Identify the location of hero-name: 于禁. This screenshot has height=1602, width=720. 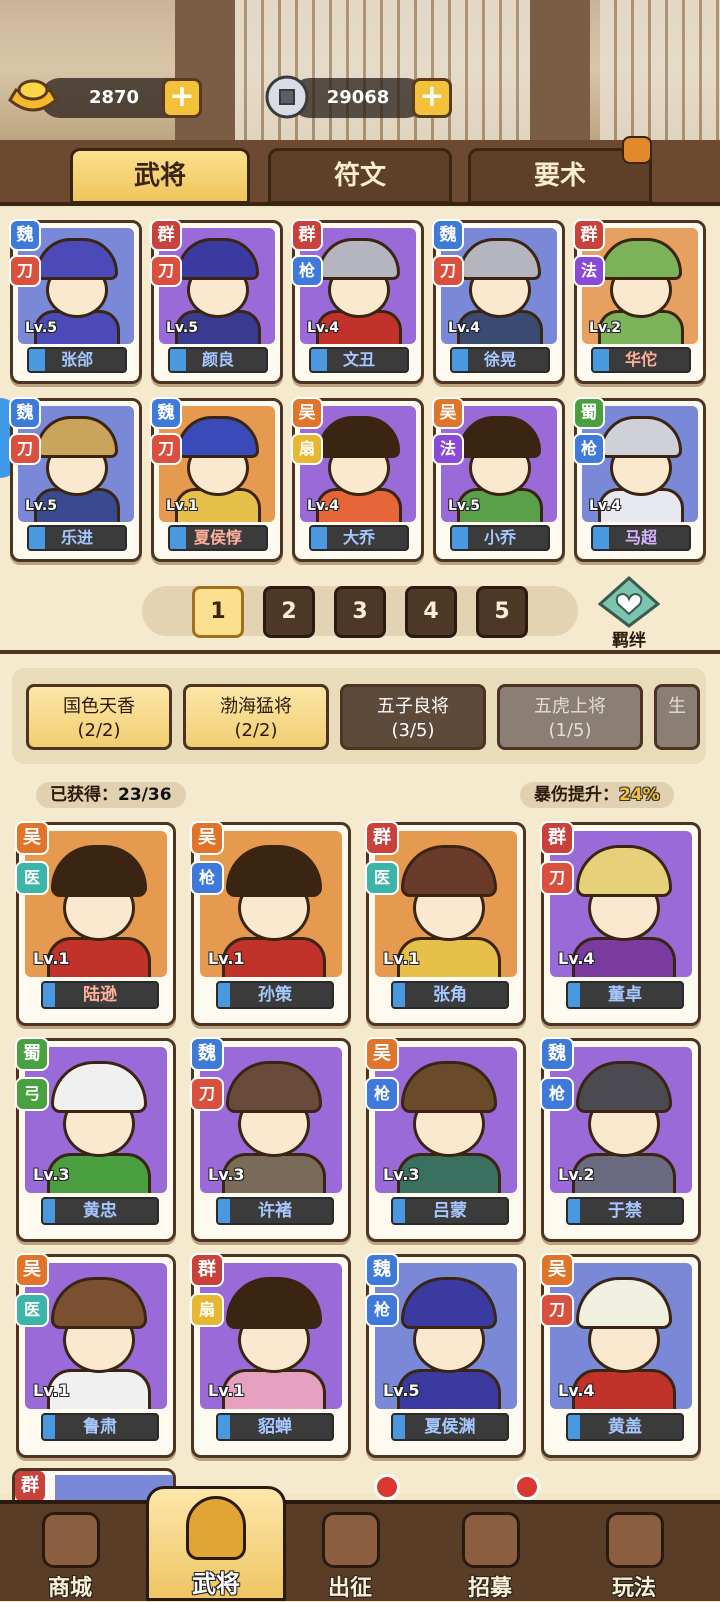
(625, 1211).